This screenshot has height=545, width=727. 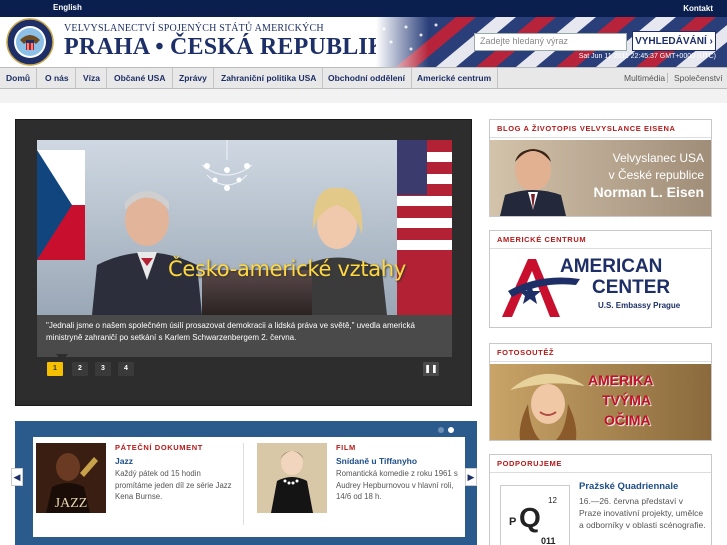 What do you see at coordinates (346, 447) in the screenshot?
I see `card-kicker-film: FILM` at bounding box center [346, 447].